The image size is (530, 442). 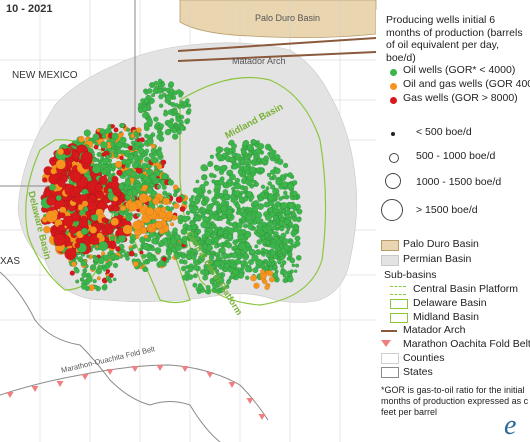 I want to click on size-large-swatch, so click(x=393, y=181).